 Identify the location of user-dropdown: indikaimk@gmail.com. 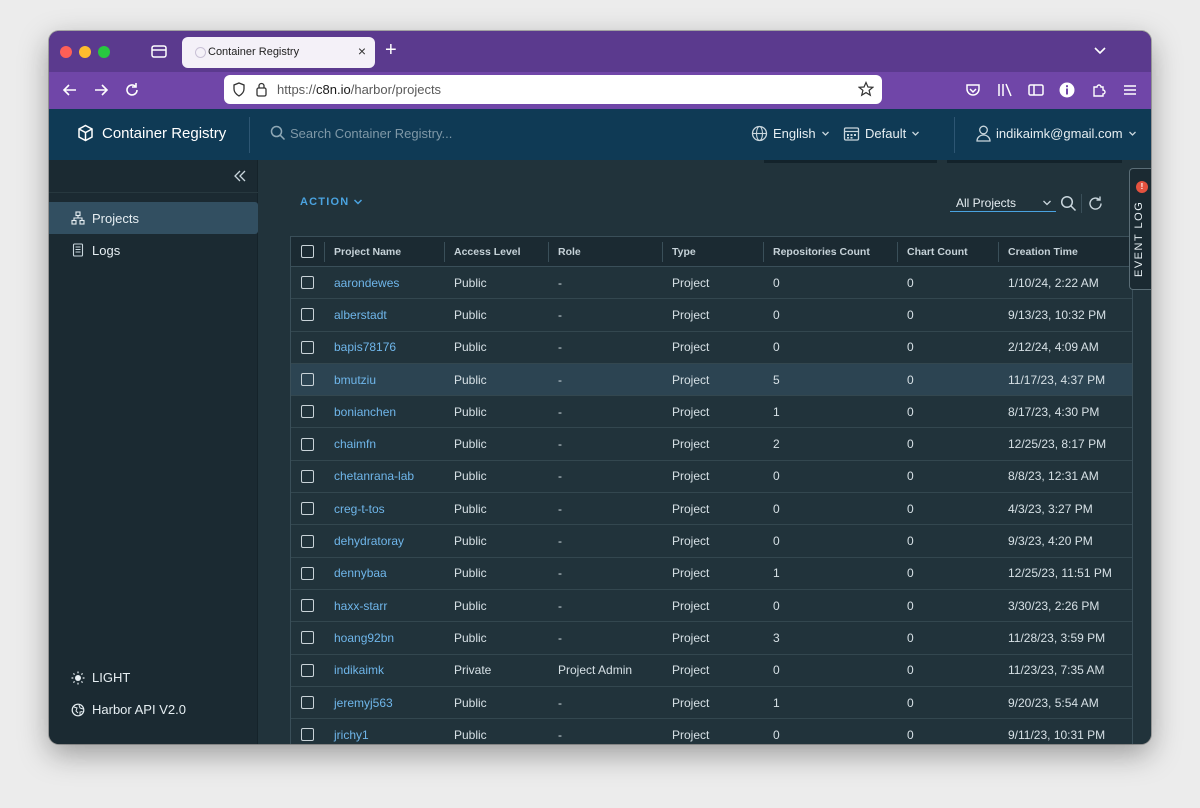
(1056, 133).